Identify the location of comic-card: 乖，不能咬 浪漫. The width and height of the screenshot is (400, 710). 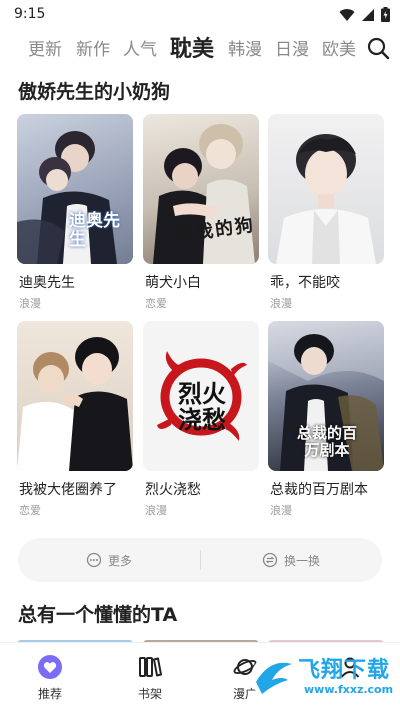
(326, 212).